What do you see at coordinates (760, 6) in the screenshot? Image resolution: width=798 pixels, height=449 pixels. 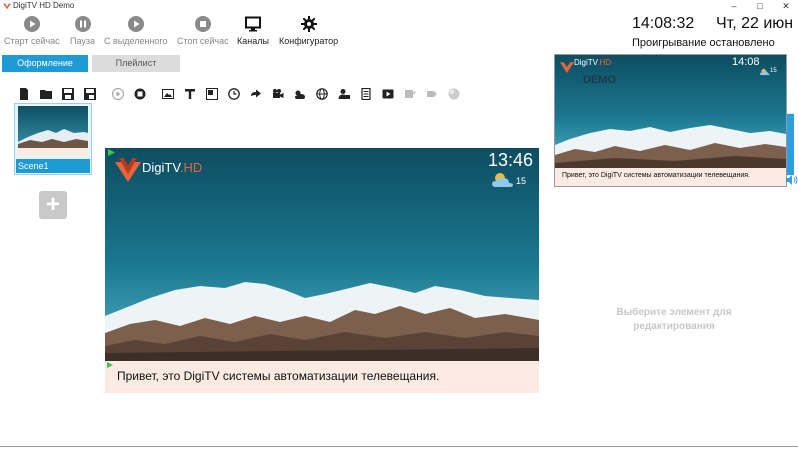 I see `maximize-button: □` at bounding box center [760, 6].